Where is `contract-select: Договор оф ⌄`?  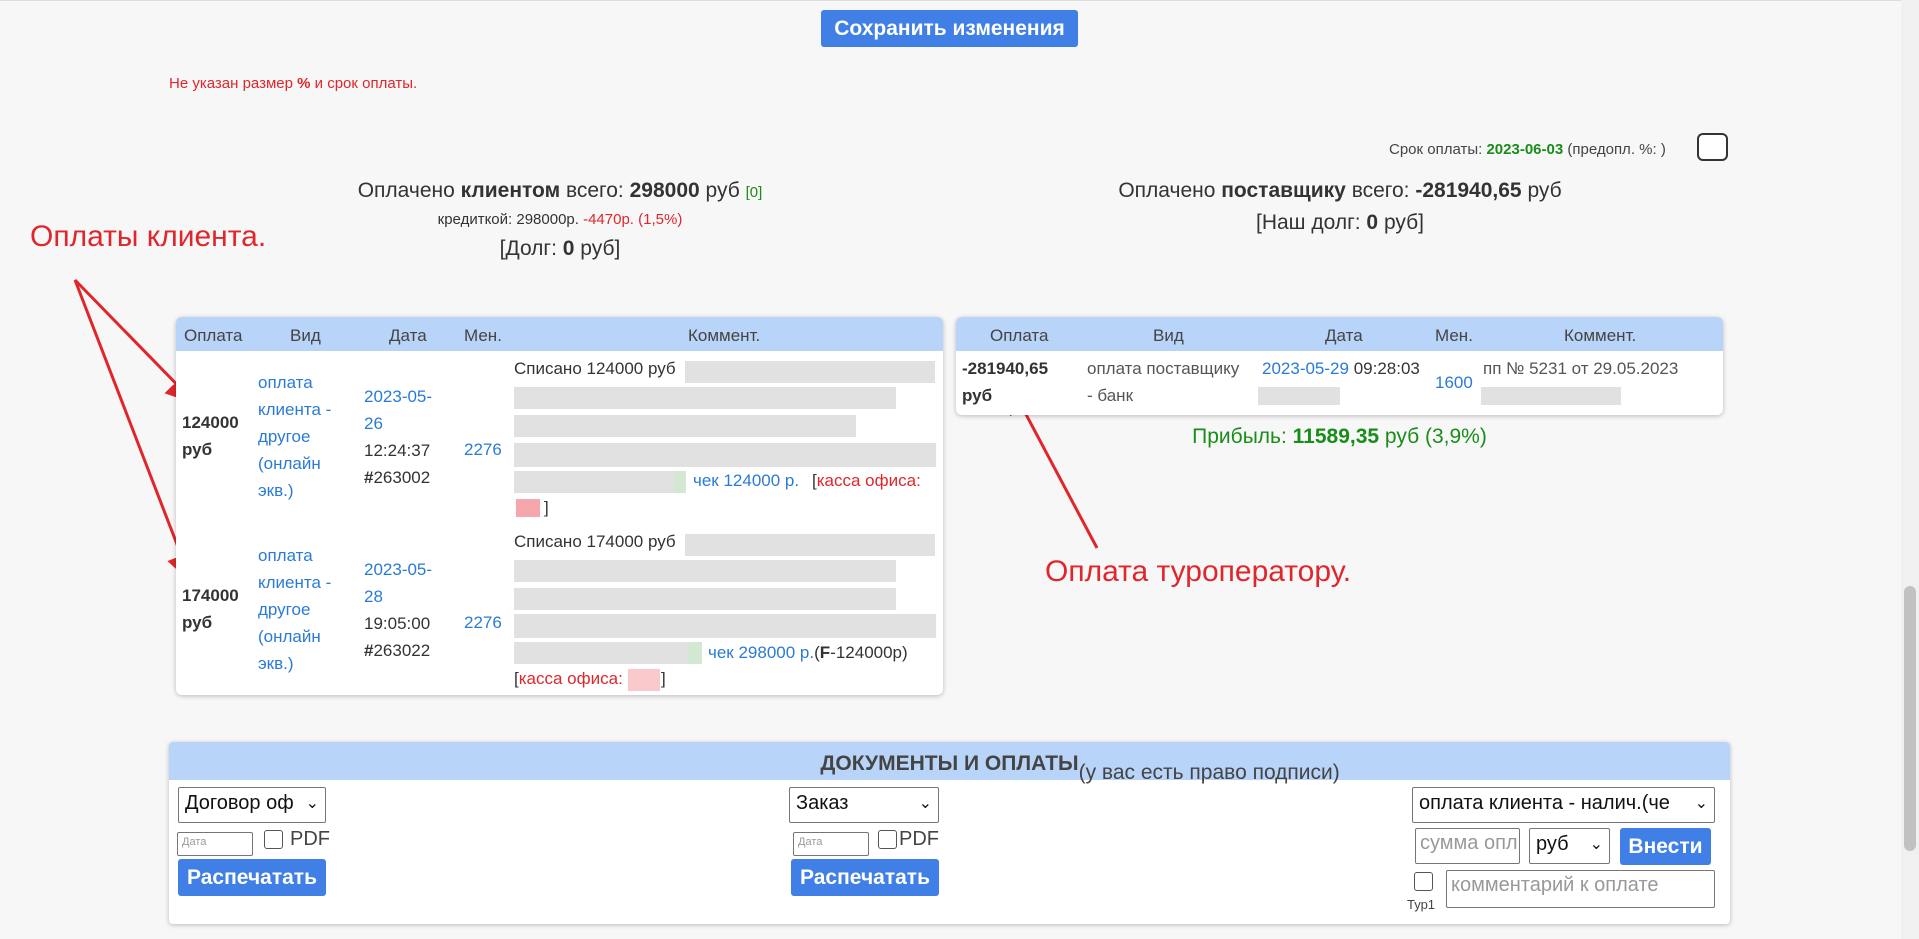 contract-select: Договор оф ⌄ is located at coordinates (252, 805).